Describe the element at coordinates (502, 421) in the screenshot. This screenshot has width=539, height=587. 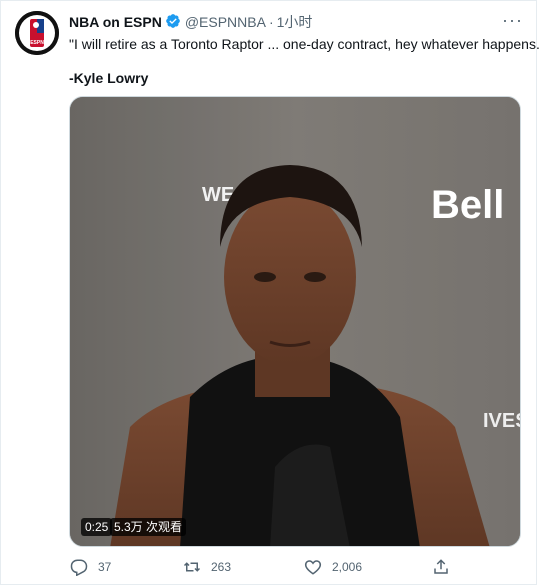
I see `backdrop-text-right: IVES` at that location.